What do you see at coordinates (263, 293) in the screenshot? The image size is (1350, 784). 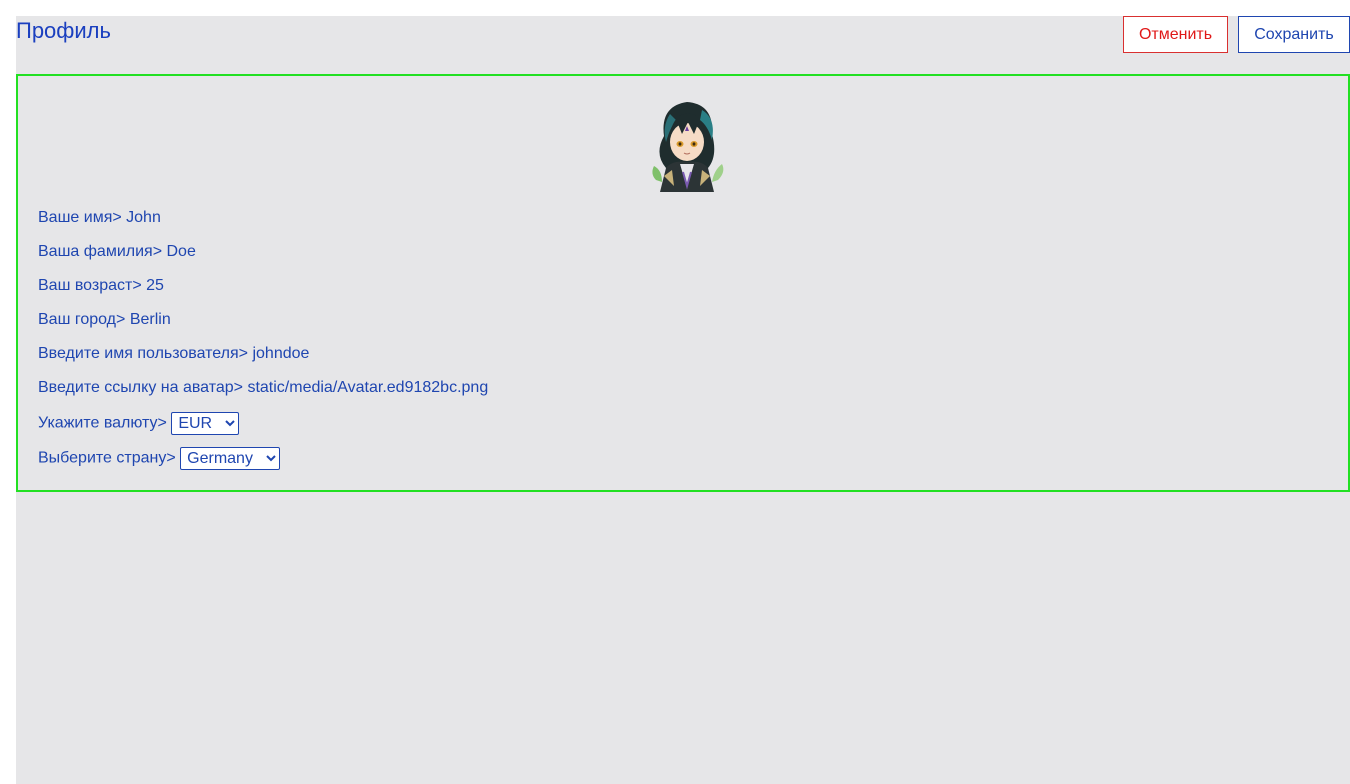 I see `field-age: Ваш возраст> 25` at bounding box center [263, 293].